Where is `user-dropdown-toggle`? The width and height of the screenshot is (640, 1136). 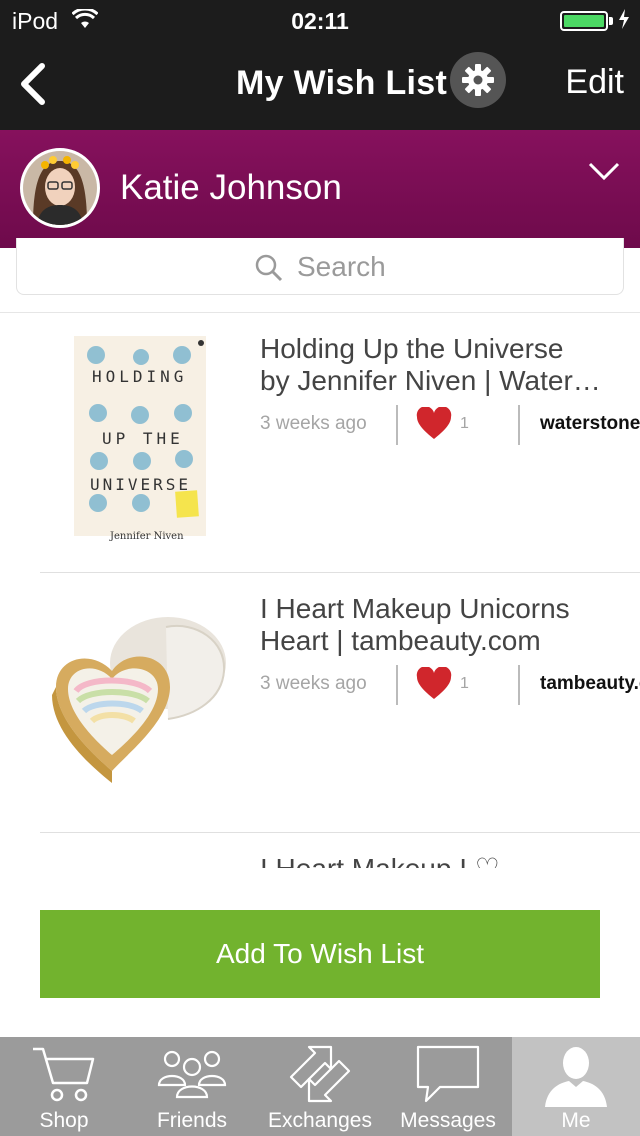
user-dropdown-toggle is located at coordinates (604, 174).